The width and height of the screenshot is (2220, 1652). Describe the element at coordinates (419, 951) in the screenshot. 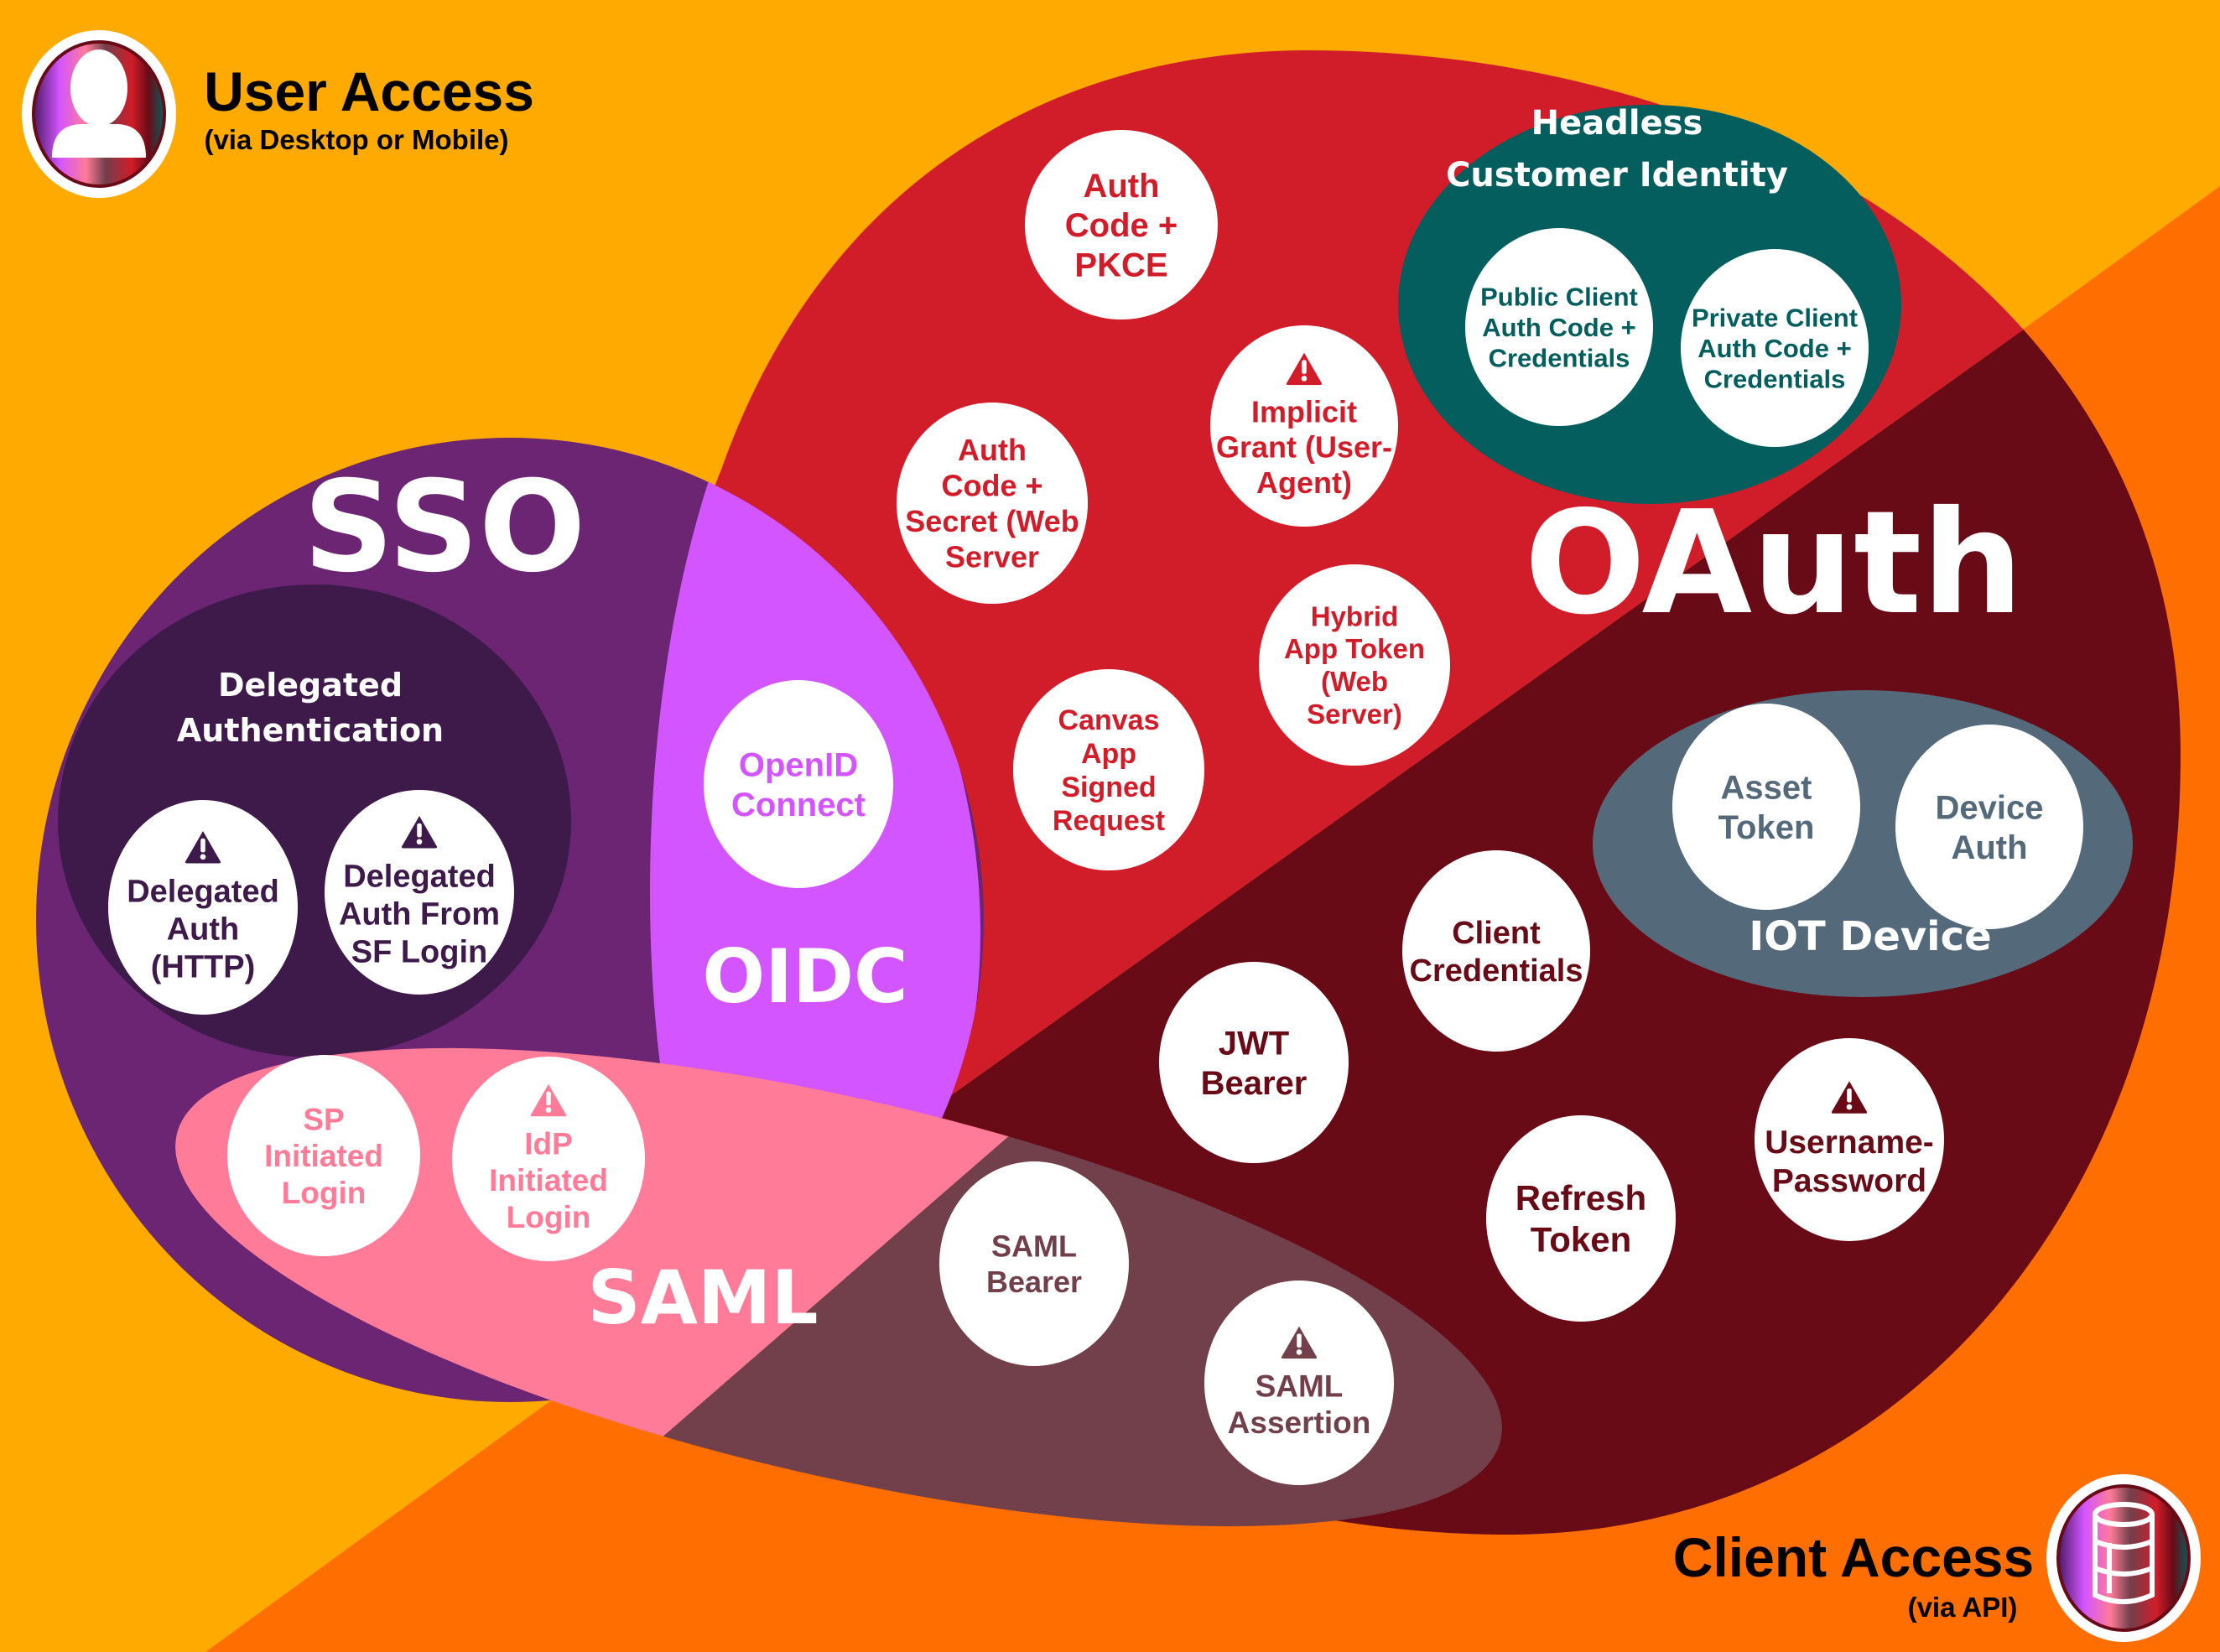

I see `bubble-label-line: SF Login` at that location.